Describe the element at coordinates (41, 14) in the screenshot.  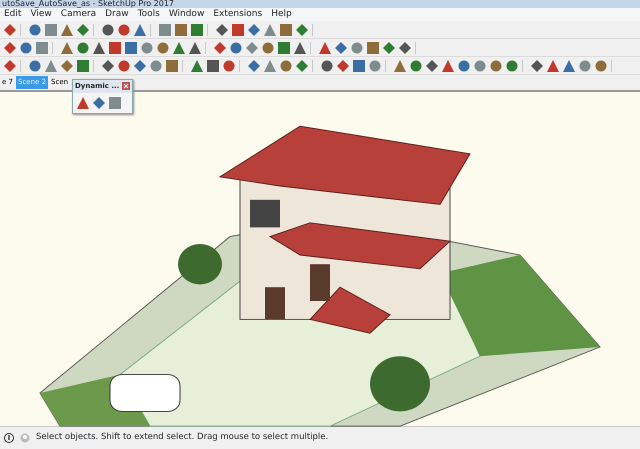
I see `menu-item: View` at that location.